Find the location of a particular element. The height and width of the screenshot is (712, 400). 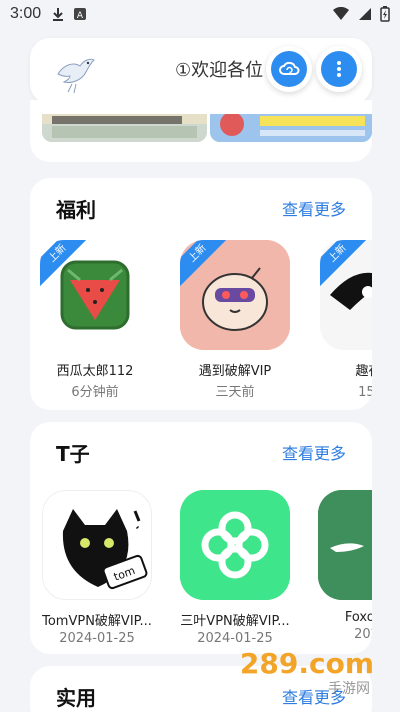

status-bar: 3:00 A is located at coordinates (200, 14).